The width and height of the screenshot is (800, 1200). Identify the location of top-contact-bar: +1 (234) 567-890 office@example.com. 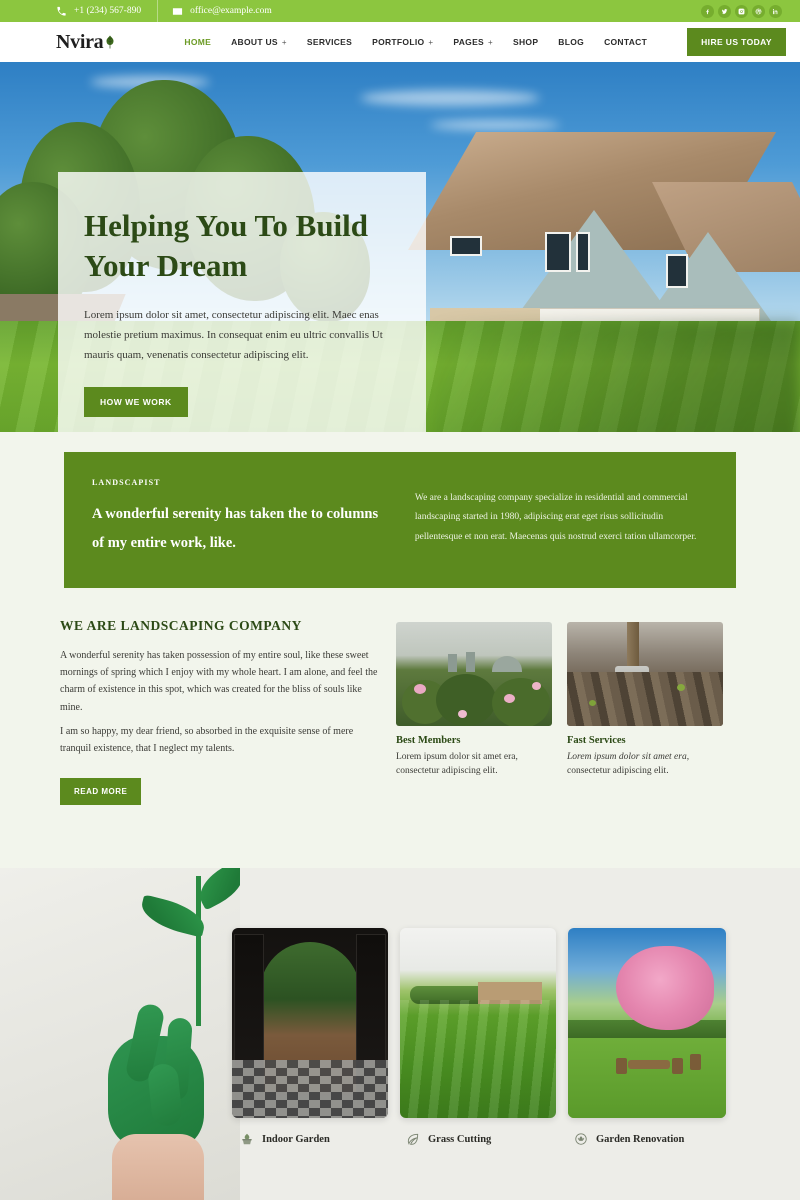
(400, 11).